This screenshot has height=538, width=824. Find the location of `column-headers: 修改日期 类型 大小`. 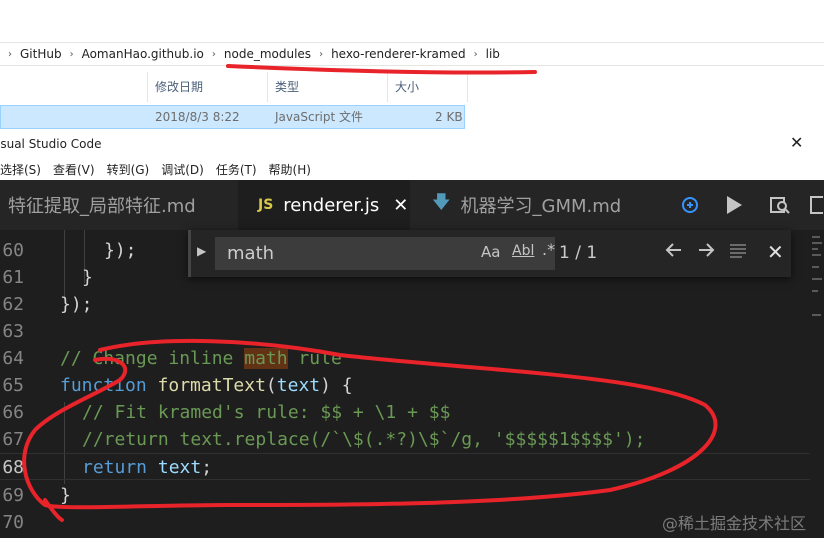

column-headers: 修改日期 类型 大小 is located at coordinates (412, 87).